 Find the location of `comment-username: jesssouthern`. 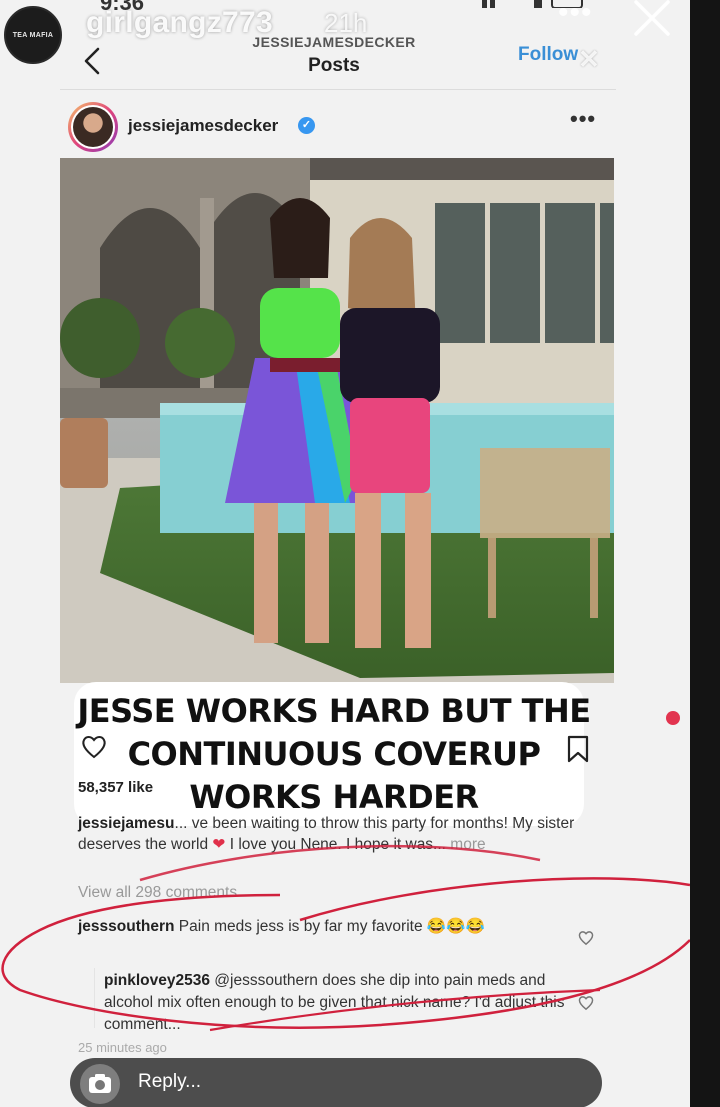

comment-username: jesssouthern is located at coordinates (126, 926).